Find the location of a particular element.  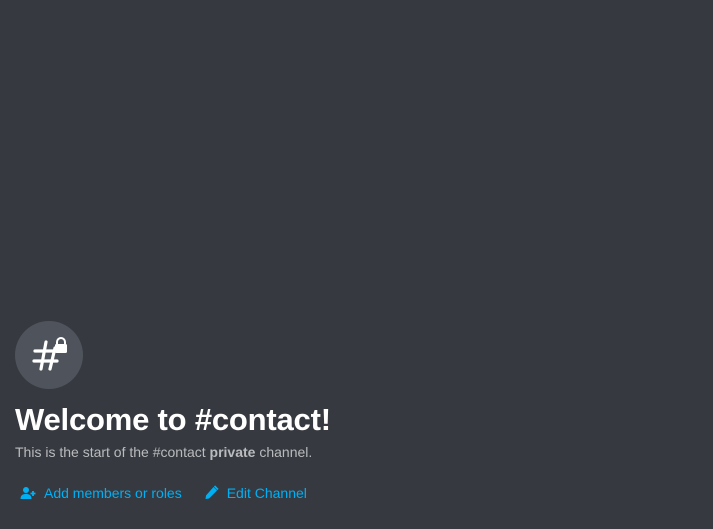

edit-channel-label: Edit Channel is located at coordinates (266, 493).